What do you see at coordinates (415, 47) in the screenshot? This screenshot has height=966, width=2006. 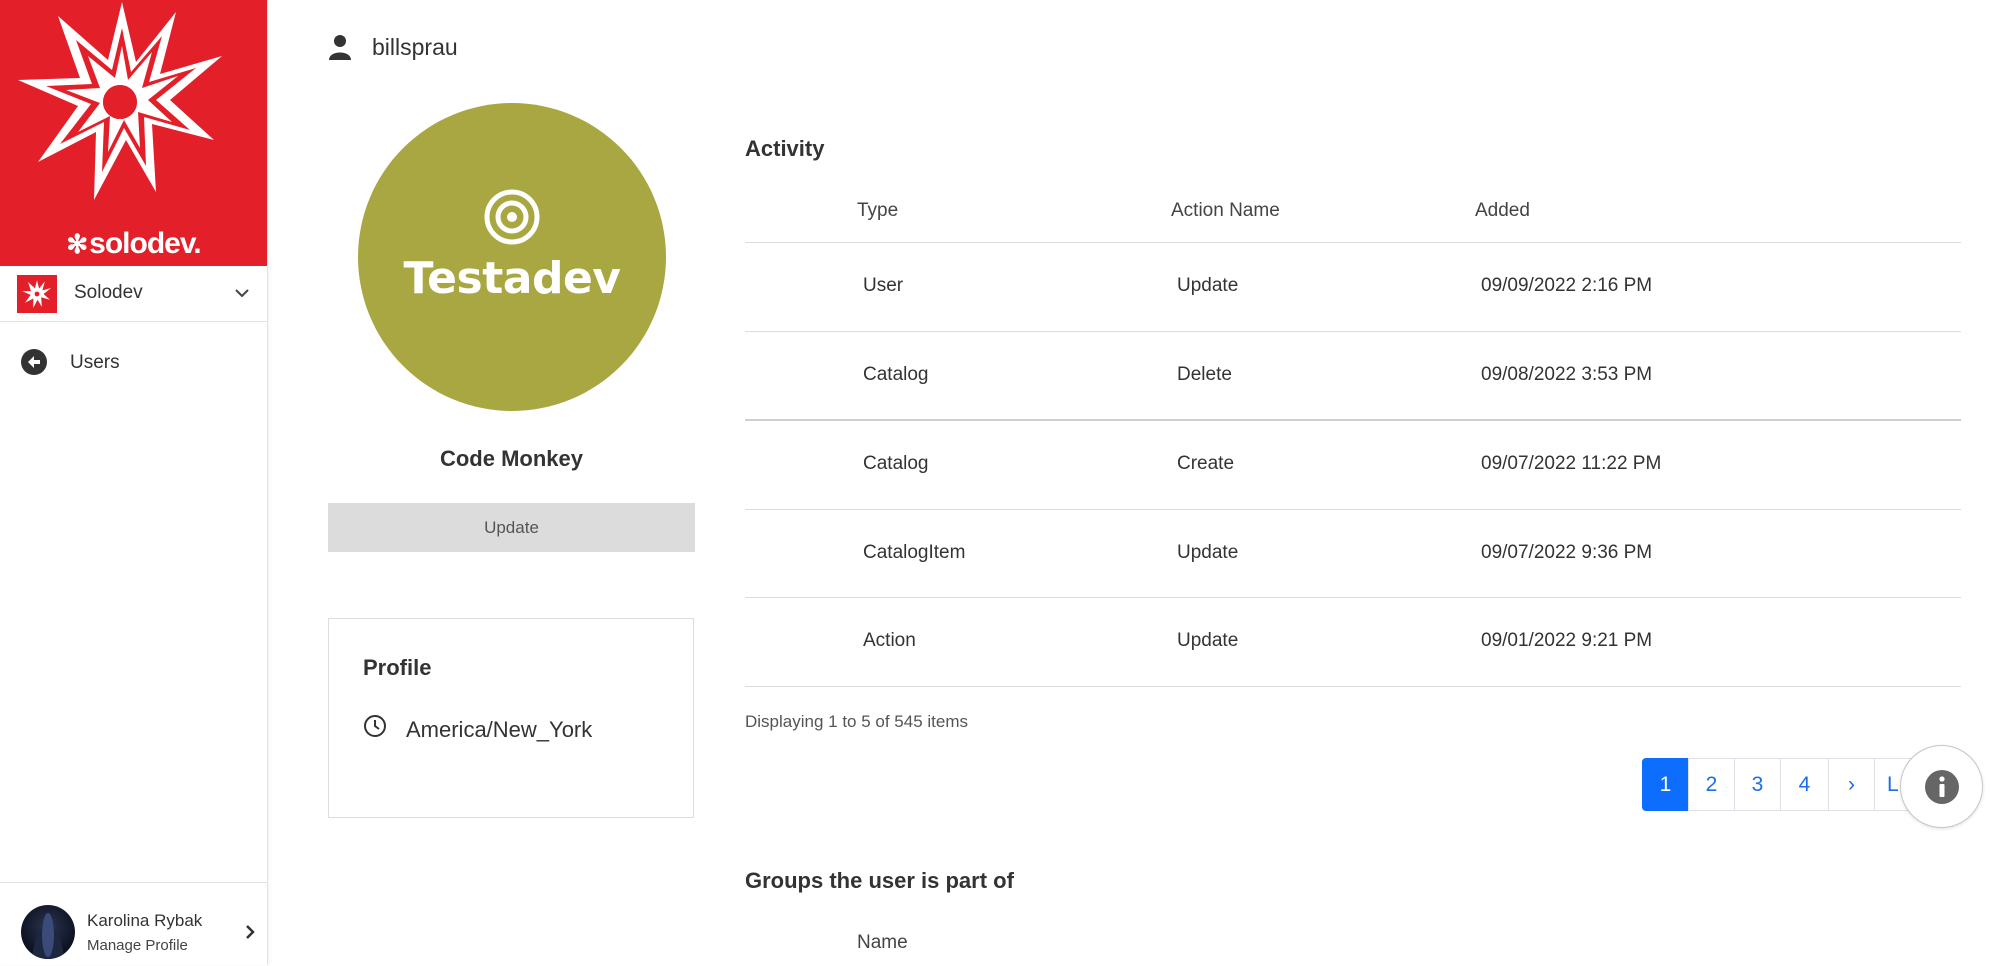 I see `page-title: billsprau` at bounding box center [415, 47].